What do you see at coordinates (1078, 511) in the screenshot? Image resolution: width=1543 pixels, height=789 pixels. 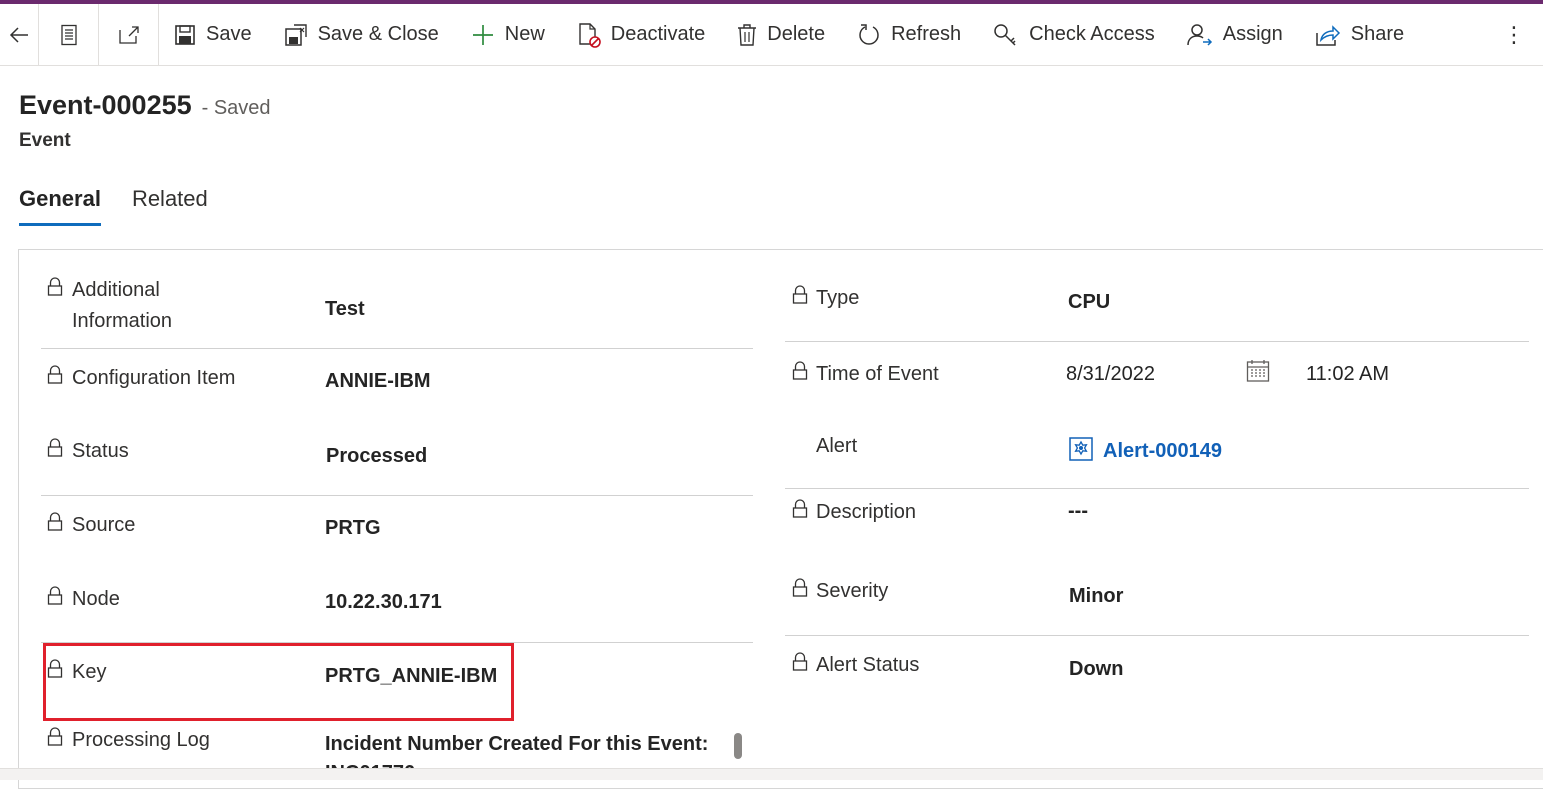 I see `description-value: ---` at bounding box center [1078, 511].